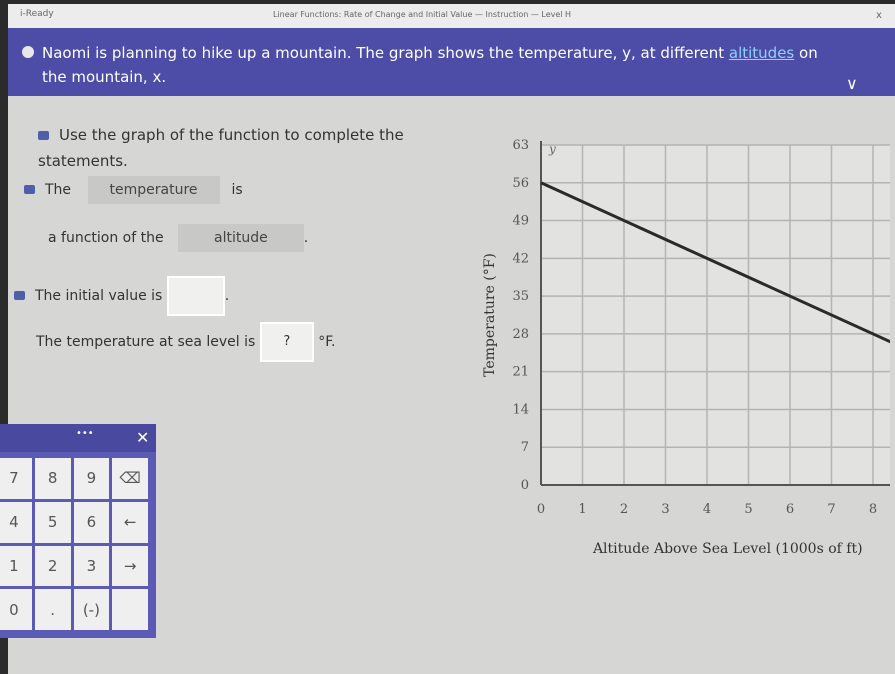 The height and width of the screenshot is (674, 895). Describe the element at coordinates (130, 522) in the screenshot. I see `key-←: ←` at that location.